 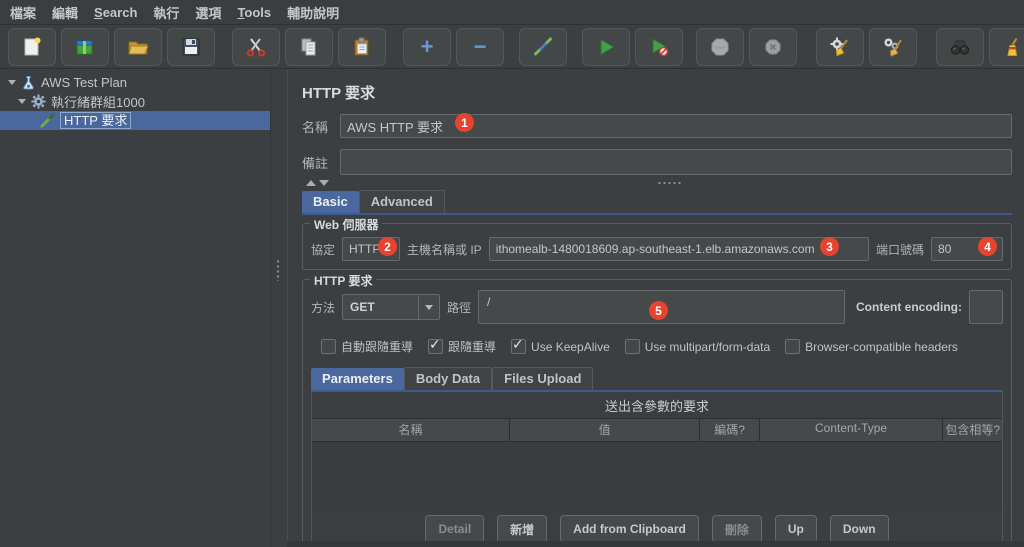 I want to click on column-header-include-equals: 包含相等?, so click(x=972, y=430).